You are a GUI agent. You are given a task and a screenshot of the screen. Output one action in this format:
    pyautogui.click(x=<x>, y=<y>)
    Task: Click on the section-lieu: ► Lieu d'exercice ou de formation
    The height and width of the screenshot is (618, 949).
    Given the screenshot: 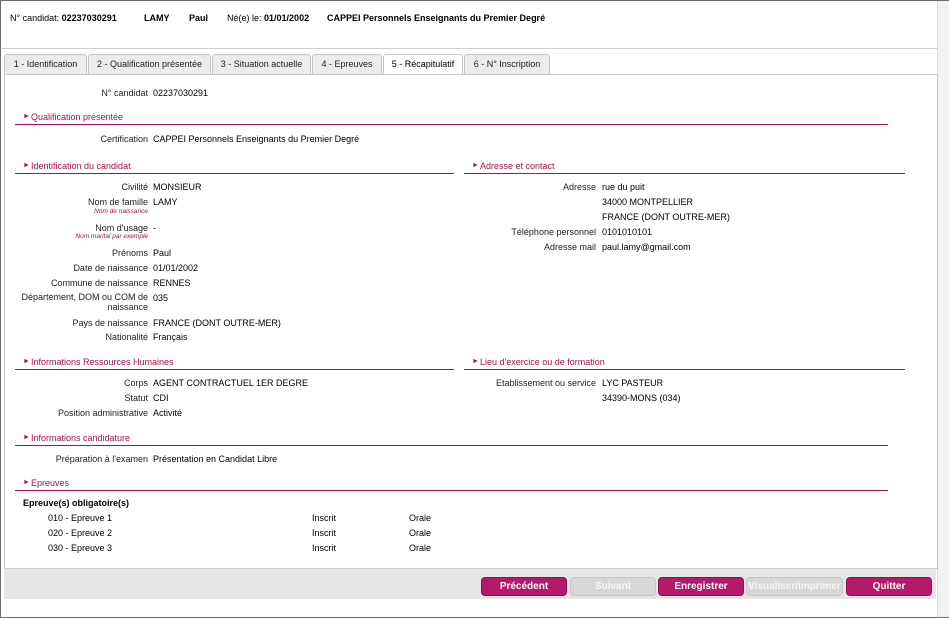 What is the action you would take?
    pyautogui.click(x=684, y=363)
    